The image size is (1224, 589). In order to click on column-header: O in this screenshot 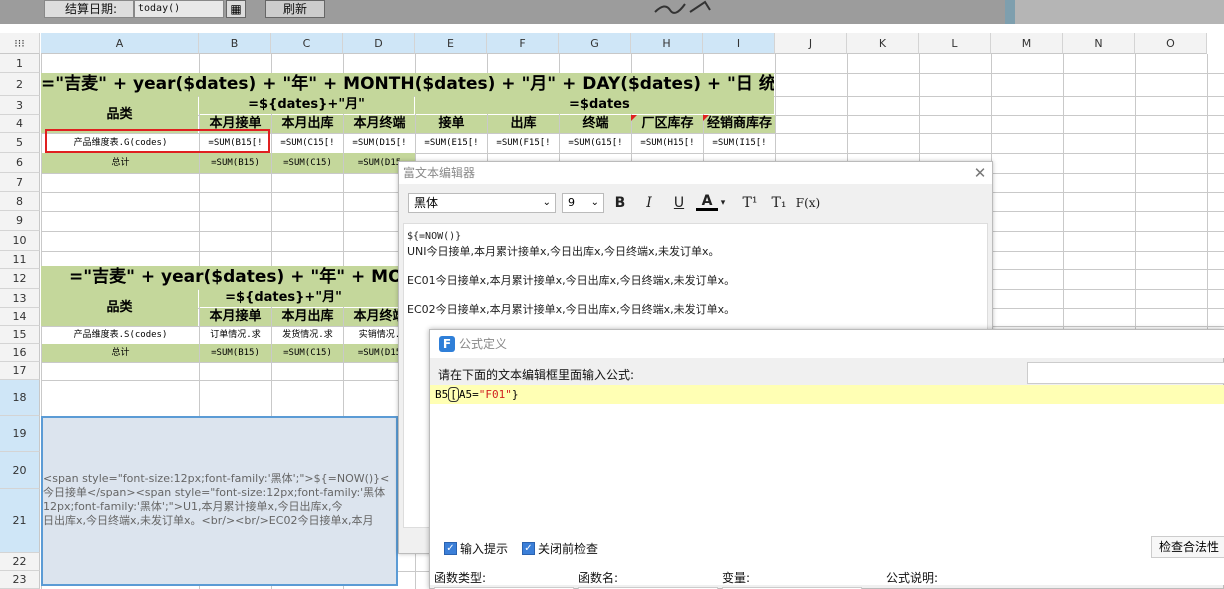, I will do `click(1171, 43)`.